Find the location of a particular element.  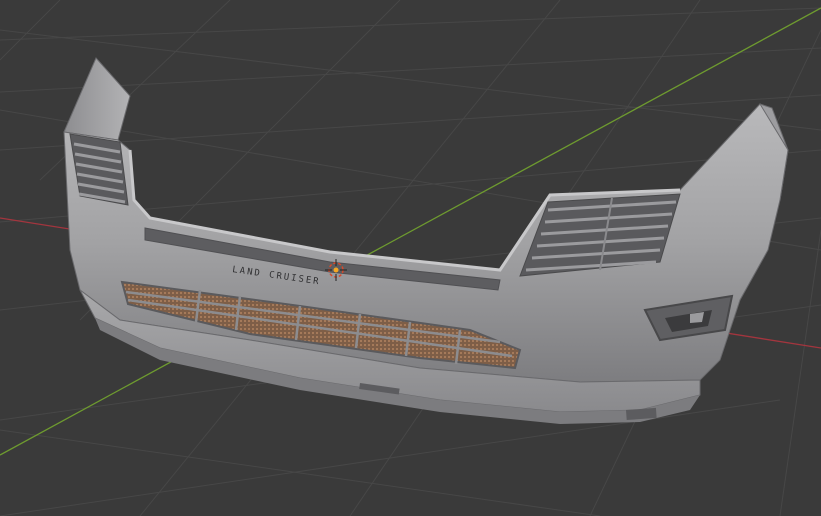

object-origin-icon is located at coordinates (336, 270).